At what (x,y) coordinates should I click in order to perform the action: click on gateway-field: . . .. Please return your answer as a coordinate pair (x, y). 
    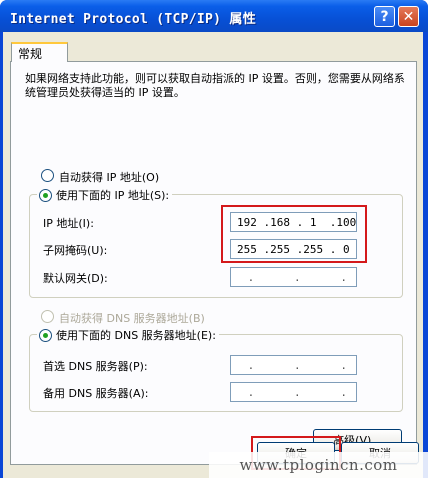
    Looking at the image, I should click on (293, 277).